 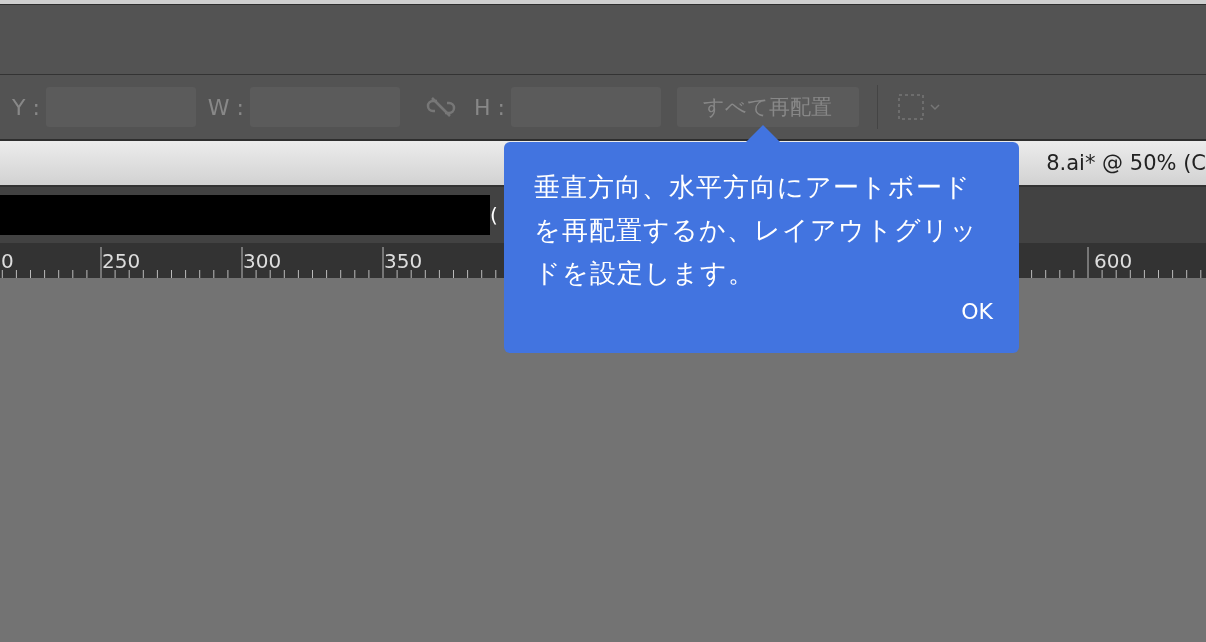 I want to click on ruler-label: 300, so click(x=262, y=261).